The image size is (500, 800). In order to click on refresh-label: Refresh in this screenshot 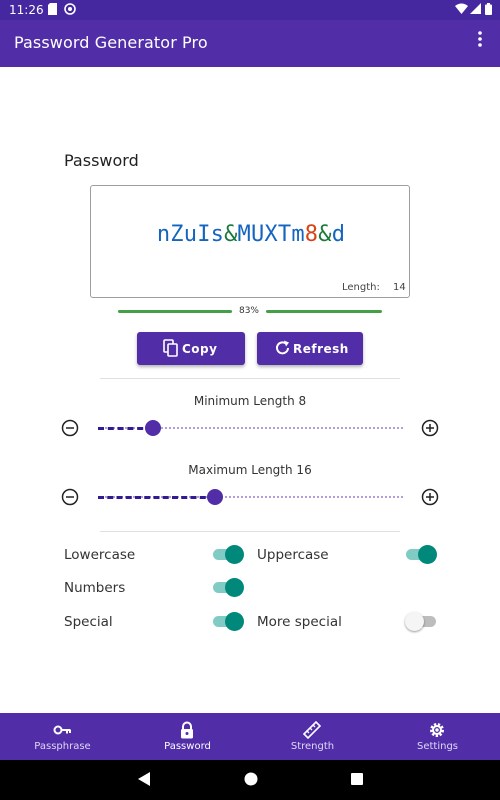, I will do `click(321, 349)`.